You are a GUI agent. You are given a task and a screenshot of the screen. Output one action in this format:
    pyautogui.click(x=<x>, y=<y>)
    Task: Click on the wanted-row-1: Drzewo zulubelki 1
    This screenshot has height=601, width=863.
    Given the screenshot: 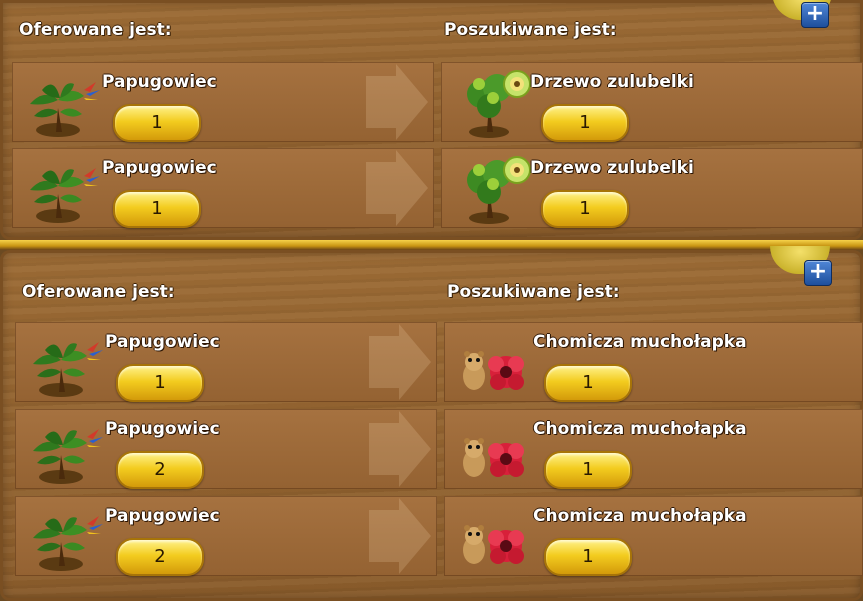 What is the action you would take?
    pyautogui.click(x=652, y=102)
    